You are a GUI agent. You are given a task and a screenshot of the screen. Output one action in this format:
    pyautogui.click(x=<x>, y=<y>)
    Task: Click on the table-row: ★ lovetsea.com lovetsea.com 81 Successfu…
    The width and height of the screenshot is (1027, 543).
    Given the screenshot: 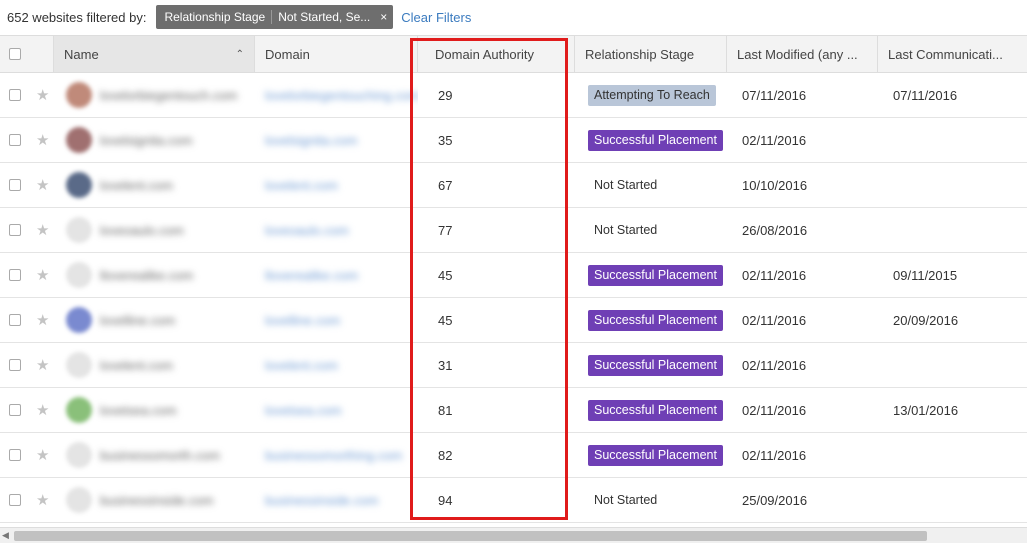 What is the action you would take?
    pyautogui.click(x=513, y=410)
    